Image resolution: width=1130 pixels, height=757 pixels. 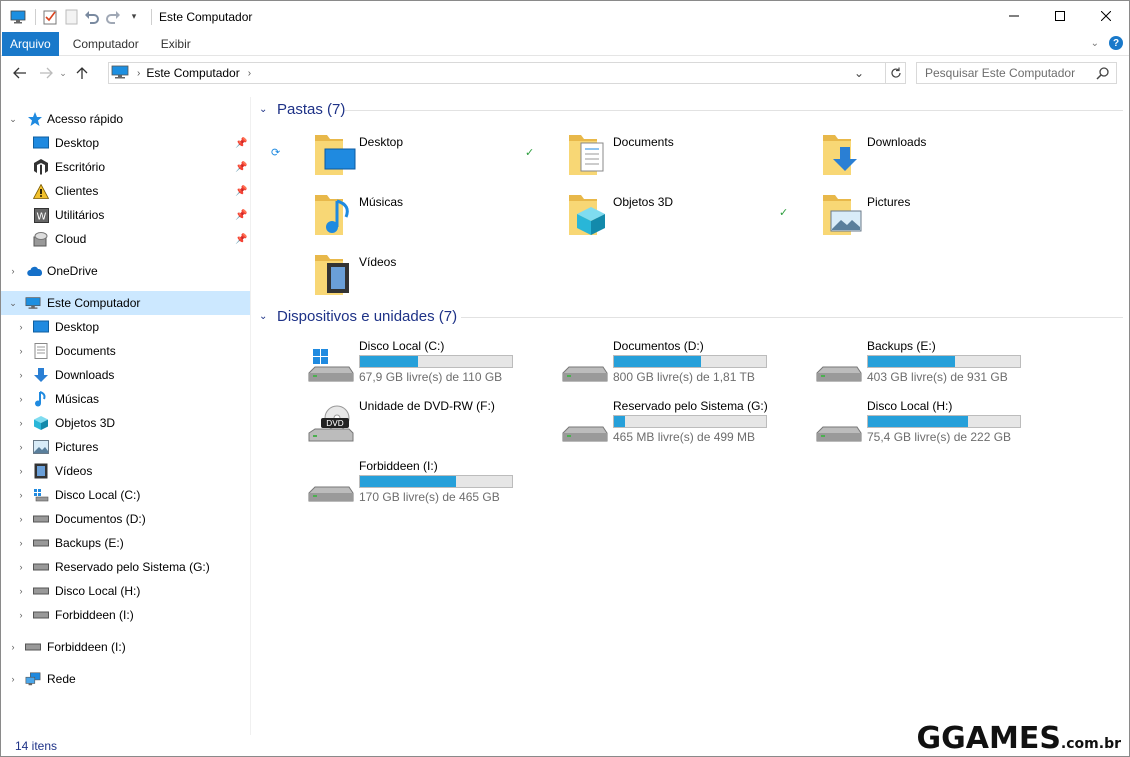 What do you see at coordinates (125, 423) in the screenshot?
I see `nav-pc-objetos-3d: › Objetos 3D` at bounding box center [125, 423].